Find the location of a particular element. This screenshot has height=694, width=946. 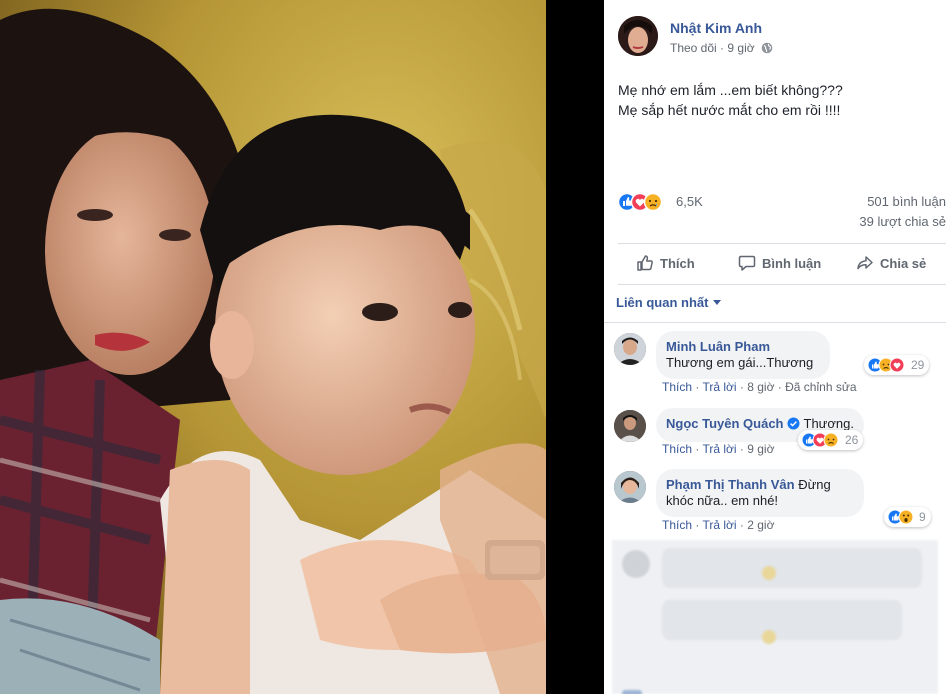

shares-count: 39 lượt chia sẻ is located at coordinates (902, 221).